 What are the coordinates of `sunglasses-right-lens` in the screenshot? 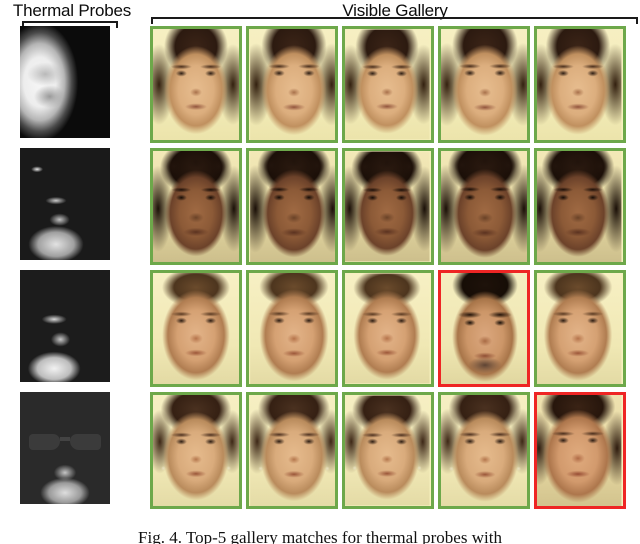 It's located at (85, 442).